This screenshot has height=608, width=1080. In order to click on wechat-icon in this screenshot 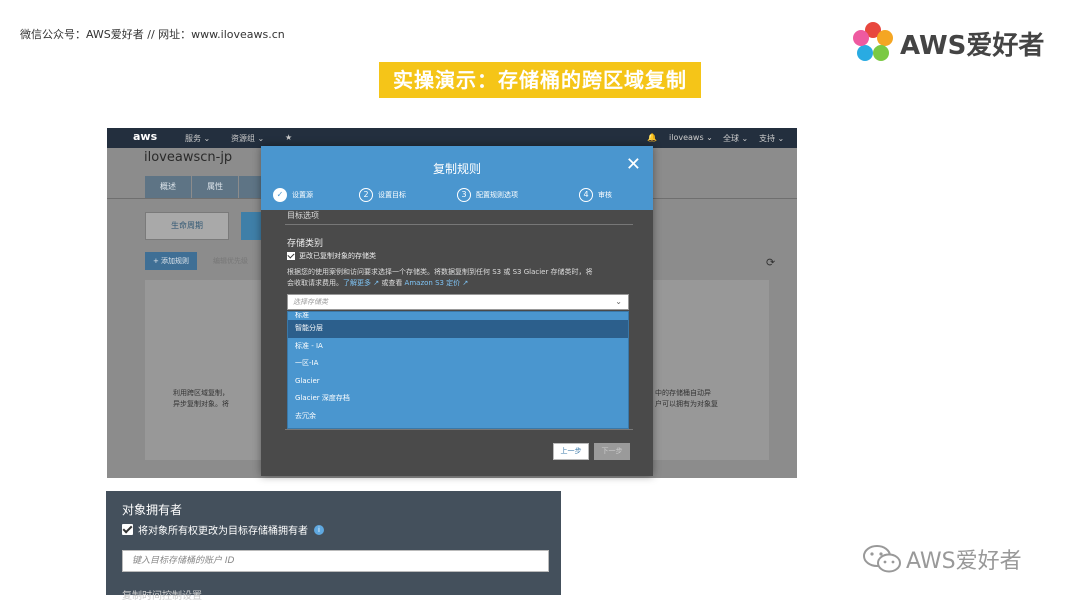, I will do `click(882, 559)`.